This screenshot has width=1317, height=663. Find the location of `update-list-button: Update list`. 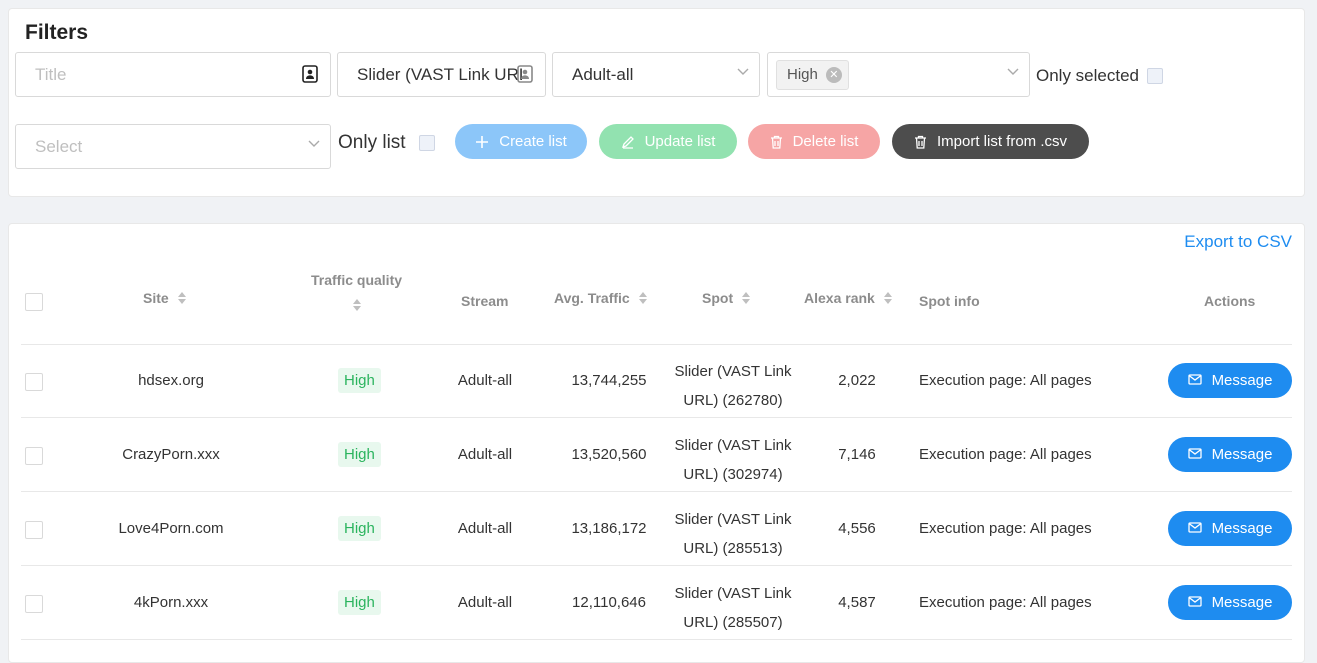

update-list-button: Update list is located at coordinates (668, 141).